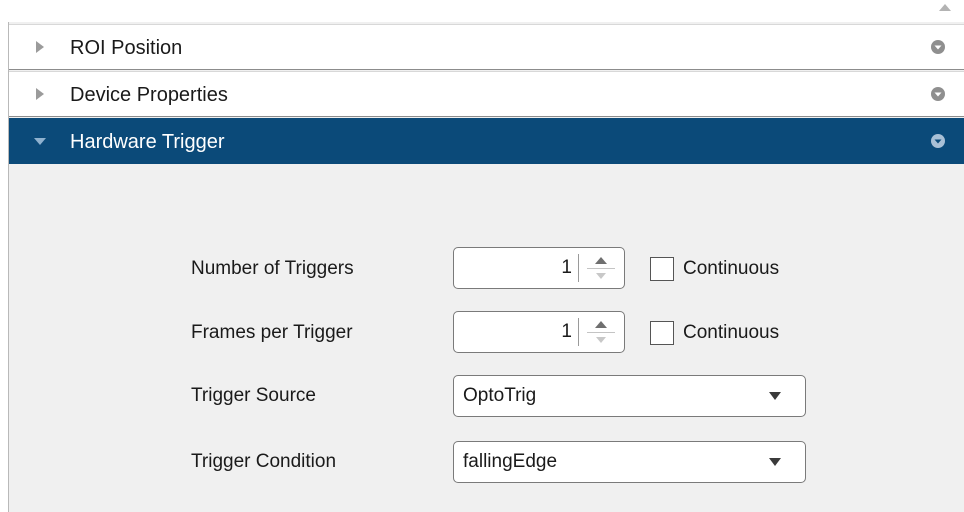  Describe the element at coordinates (486, 141) in the screenshot. I see `section-hardware-trigger: Hardware Trigger` at that location.